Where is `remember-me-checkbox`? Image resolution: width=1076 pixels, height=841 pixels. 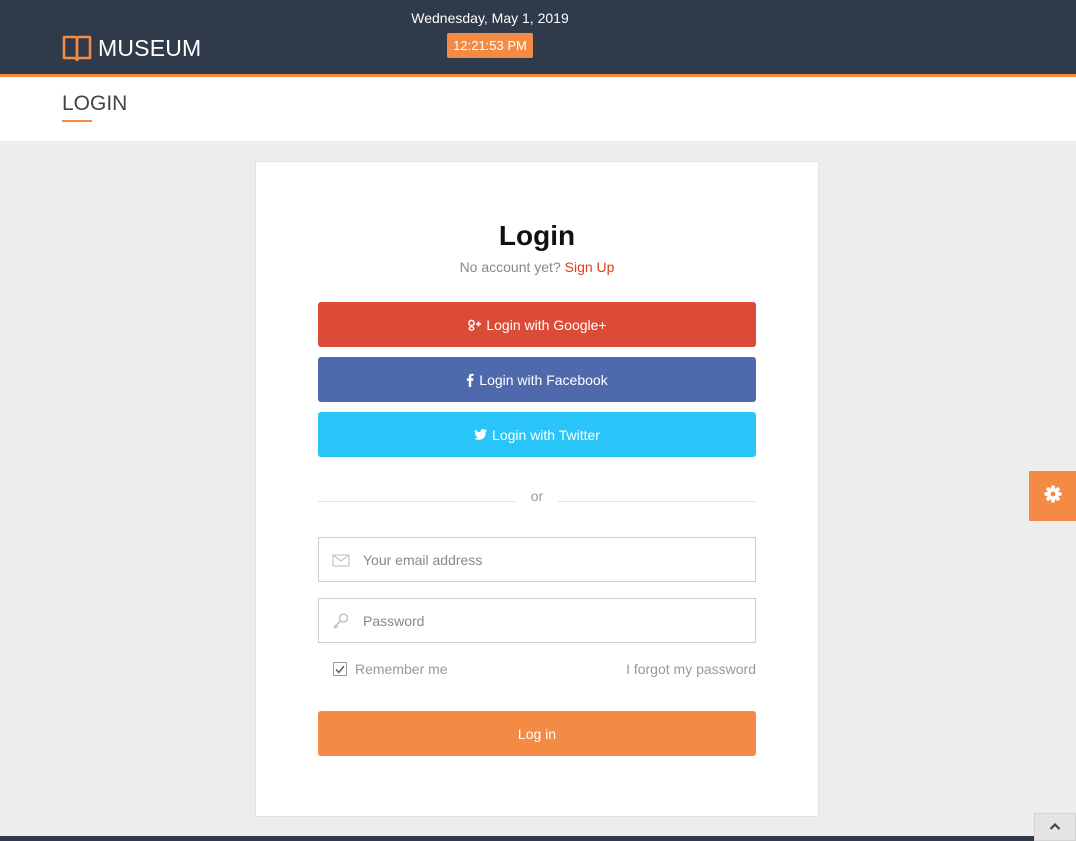 remember-me-checkbox is located at coordinates (340, 669).